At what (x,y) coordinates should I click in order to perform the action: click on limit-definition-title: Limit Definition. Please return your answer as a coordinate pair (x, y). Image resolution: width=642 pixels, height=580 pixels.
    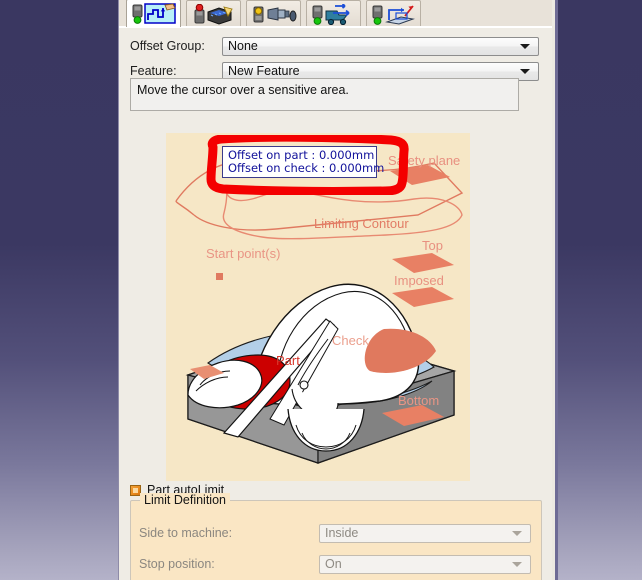
    Looking at the image, I should click on (185, 500).